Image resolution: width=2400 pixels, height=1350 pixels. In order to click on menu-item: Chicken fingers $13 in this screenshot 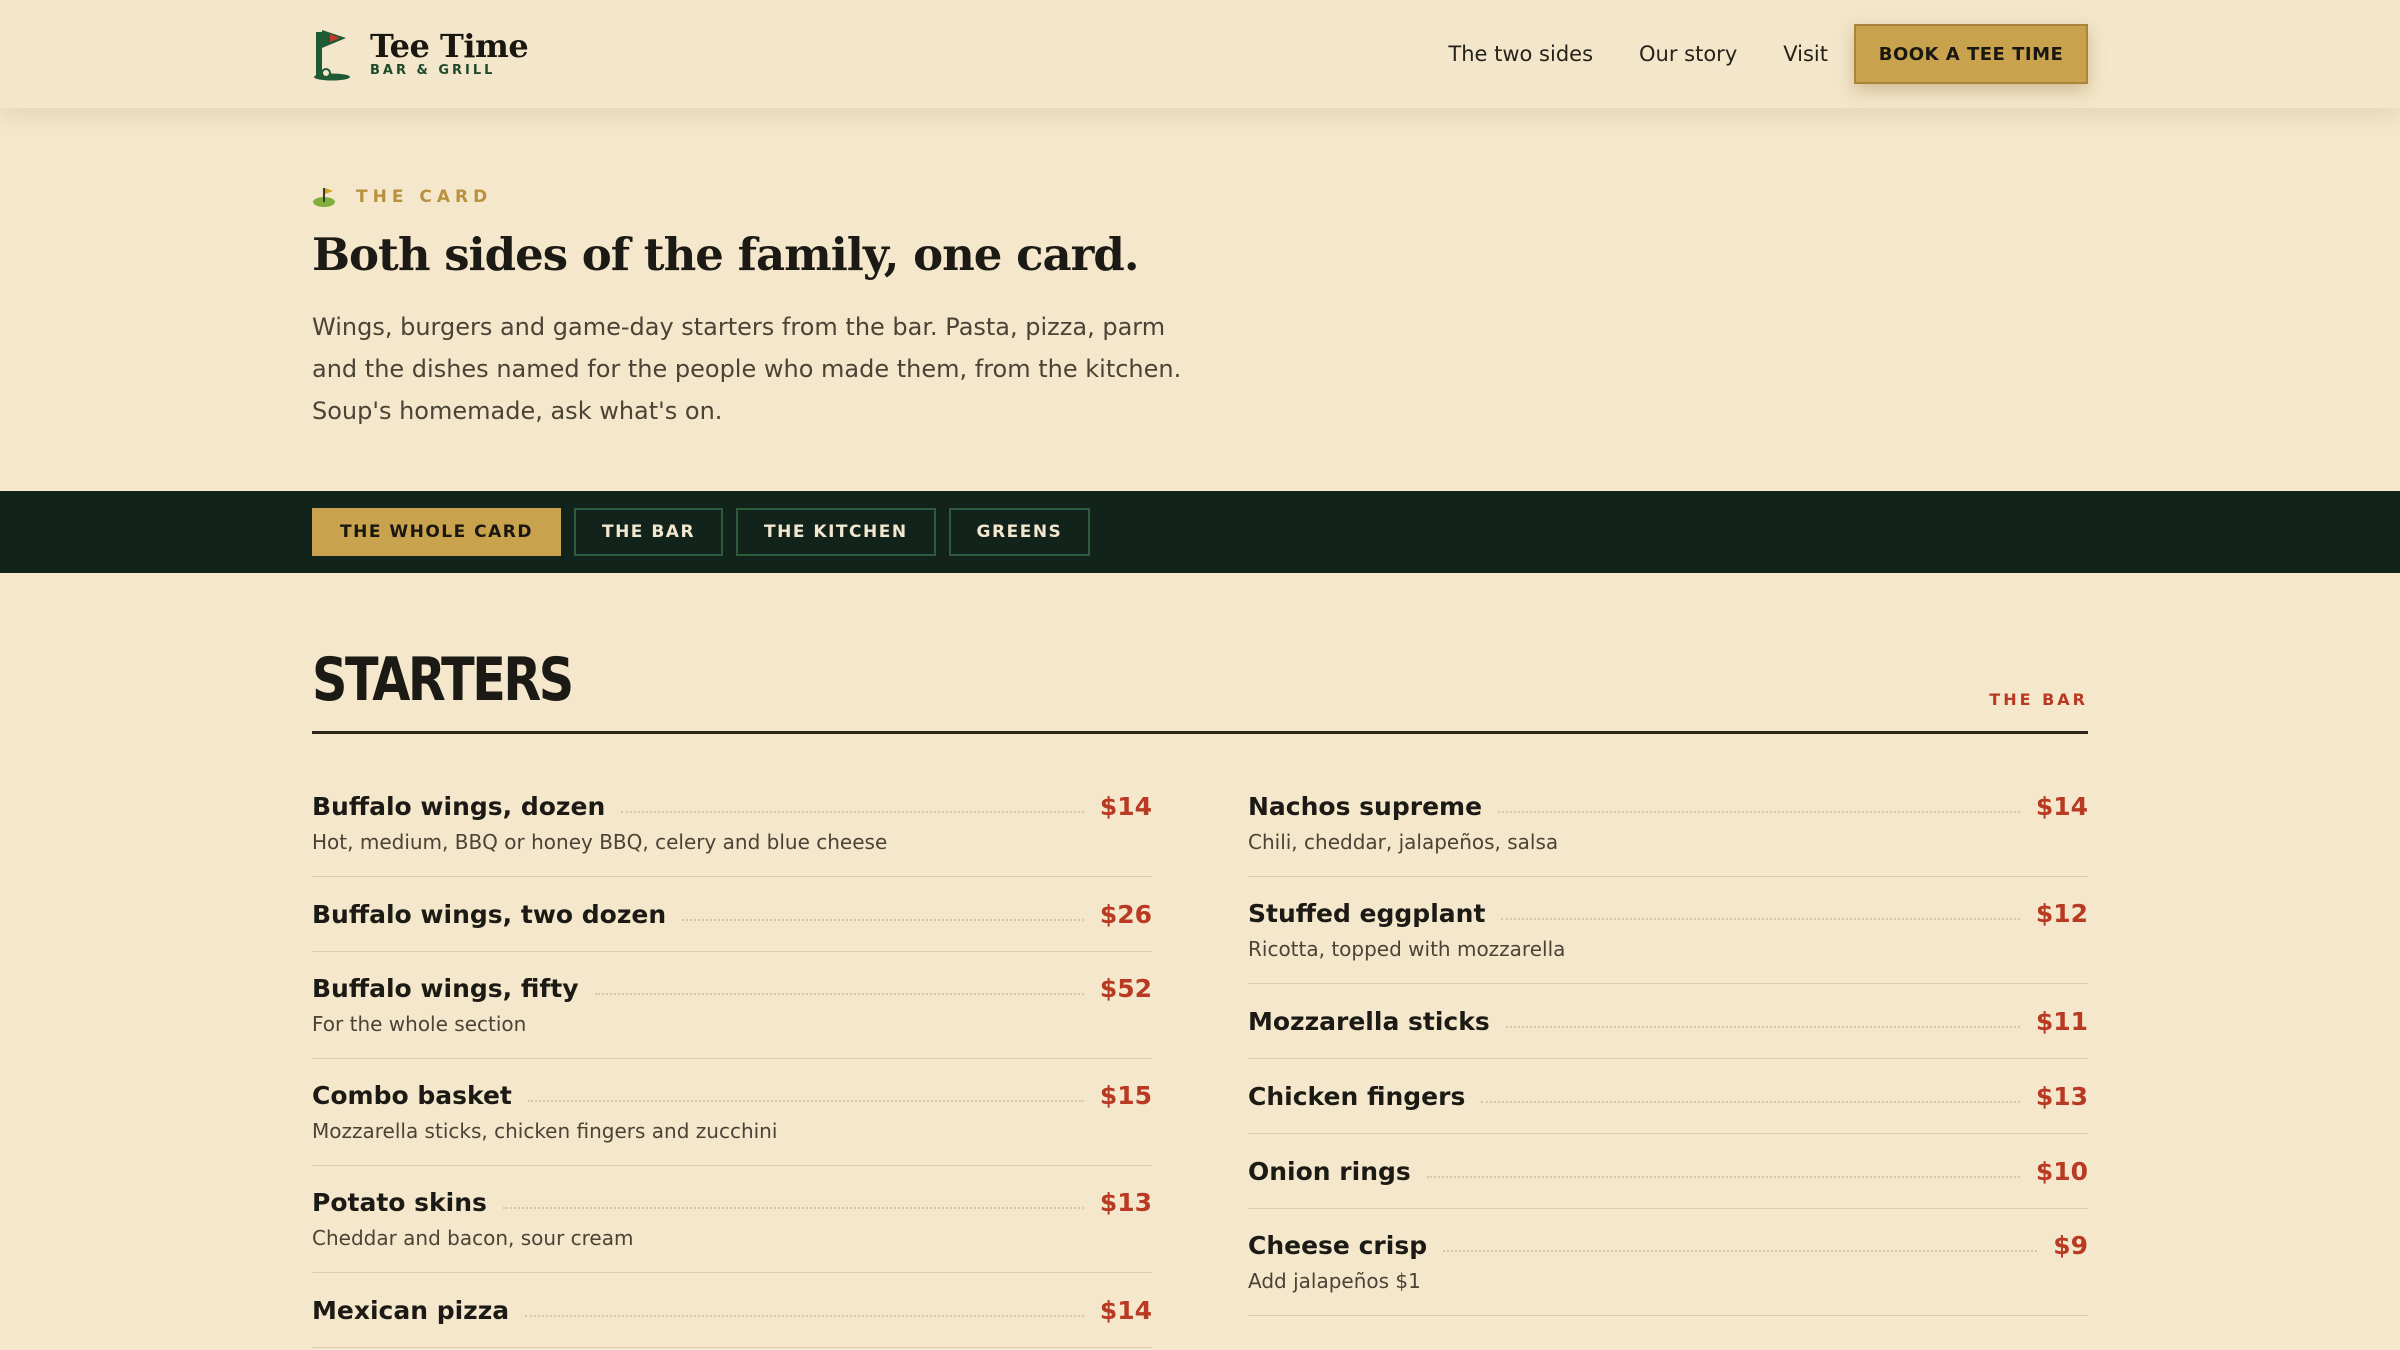, I will do `click(1668, 1096)`.